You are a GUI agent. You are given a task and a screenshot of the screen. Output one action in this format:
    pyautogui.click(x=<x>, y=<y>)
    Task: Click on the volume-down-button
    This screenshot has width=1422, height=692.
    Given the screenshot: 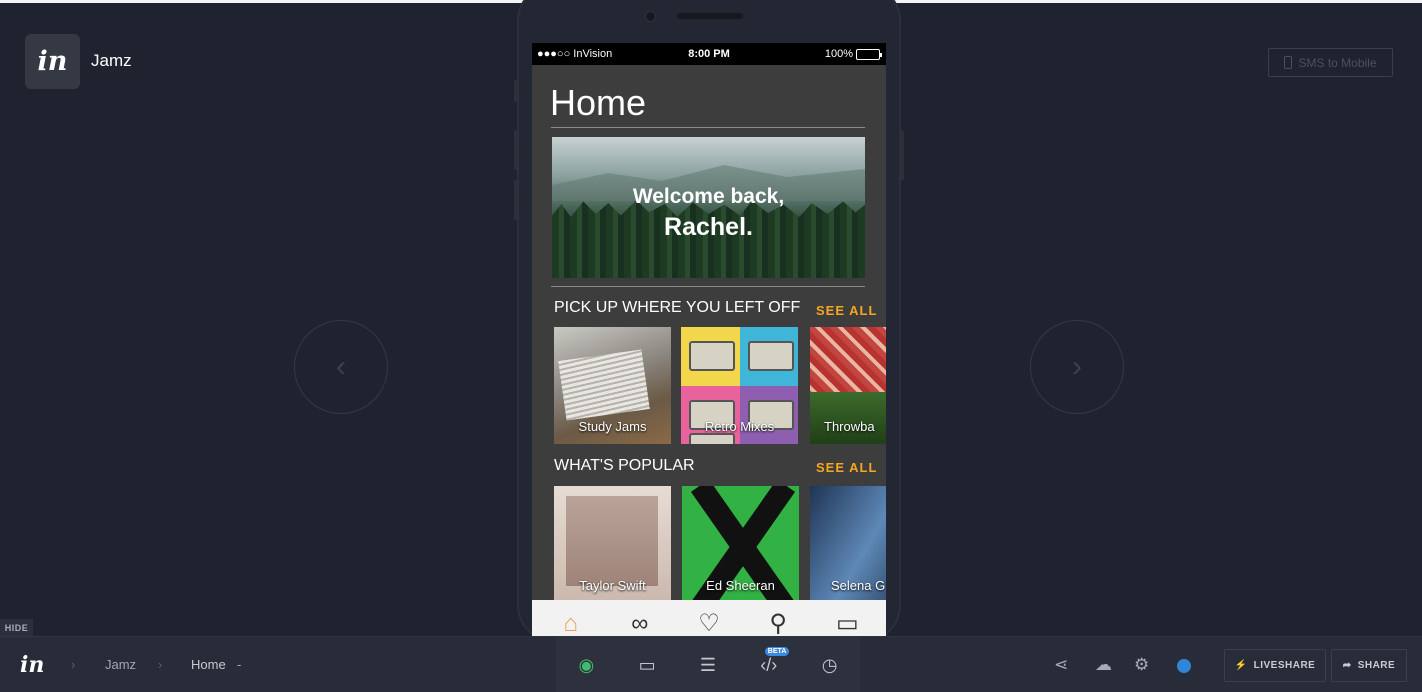 What is the action you would take?
    pyautogui.click(x=516, y=200)
    